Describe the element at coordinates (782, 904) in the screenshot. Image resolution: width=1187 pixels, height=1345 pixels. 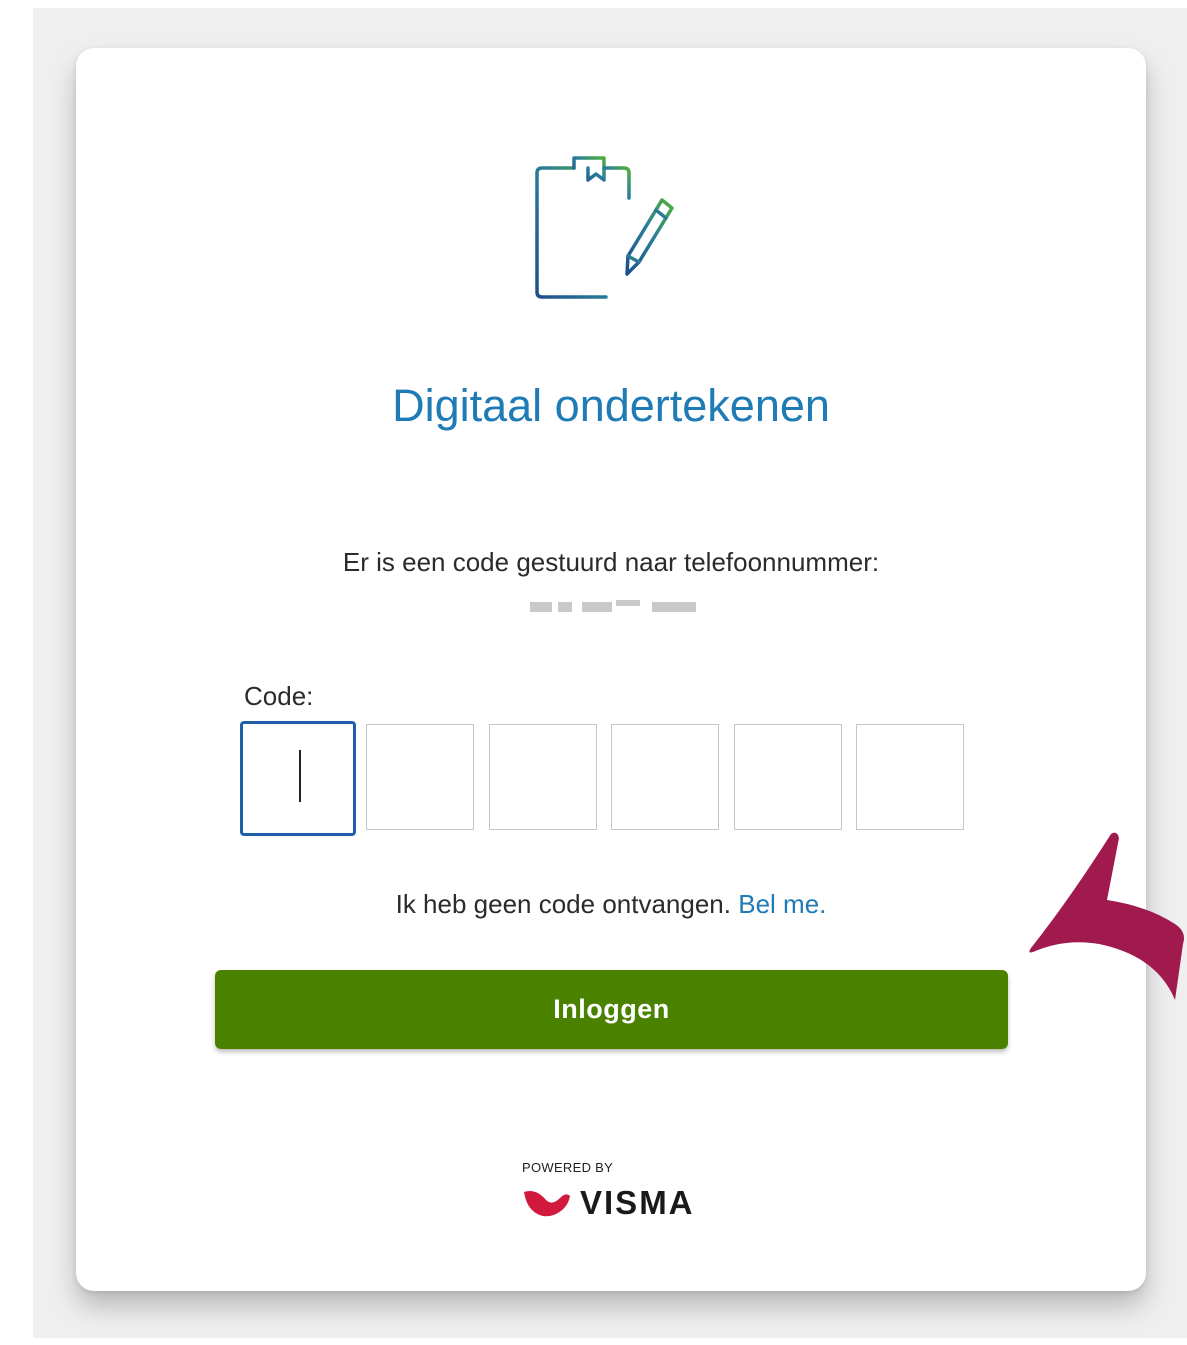
I see `call-me-link: Bel me.` at that location.